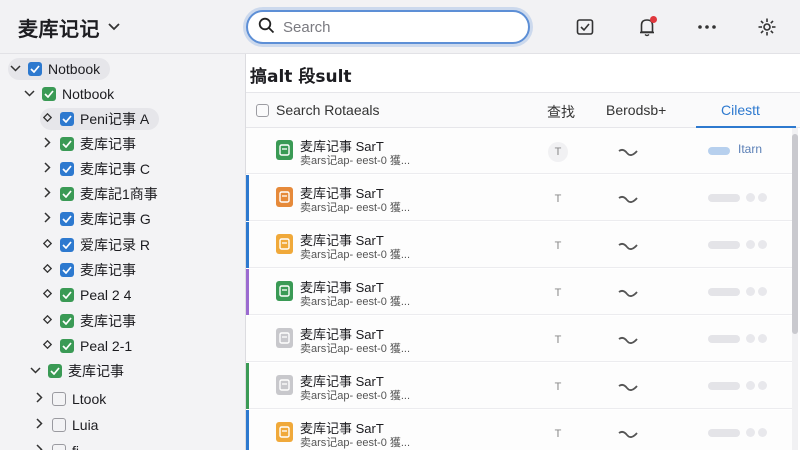 The width and height of the screenshot is (800, 450). What do you see at coordinates (523, 110) in the screenshot?
I see `column-header: Search Rotaeals 查找 Berodsb+ Cilestt` at bounding box center [523, 110].